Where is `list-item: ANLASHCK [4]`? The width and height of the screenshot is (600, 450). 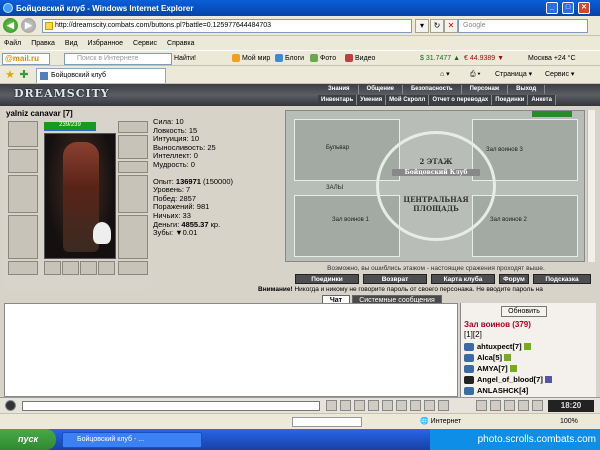 list-item: ANLASHCK [4] is located at coordinates (530, 390).